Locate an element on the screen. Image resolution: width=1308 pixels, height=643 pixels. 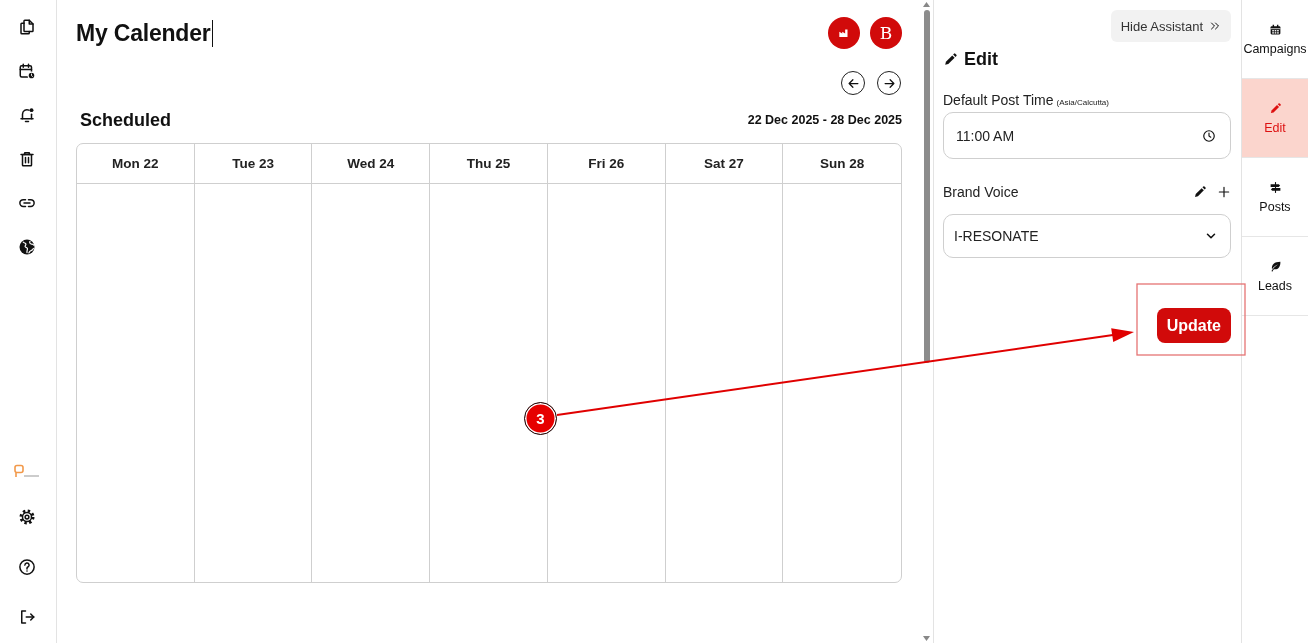
day-header: Sat 27 is located at coordinates (724, 164).